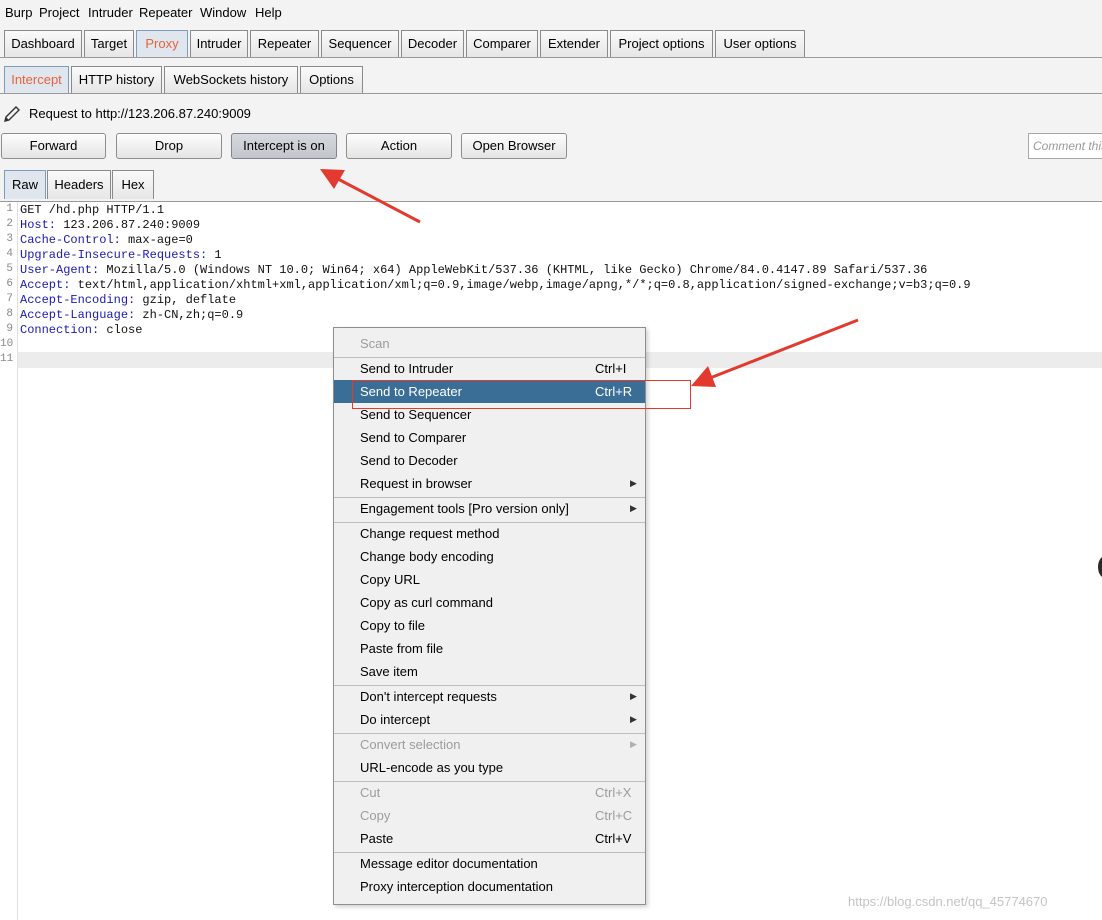 This screenshot has width=1102, height=920. What do you see at coordinates (613, 792) in the screenshot?
I see `menu-item-shortcut: Ctrl+X` at bounding box center [613, 792].